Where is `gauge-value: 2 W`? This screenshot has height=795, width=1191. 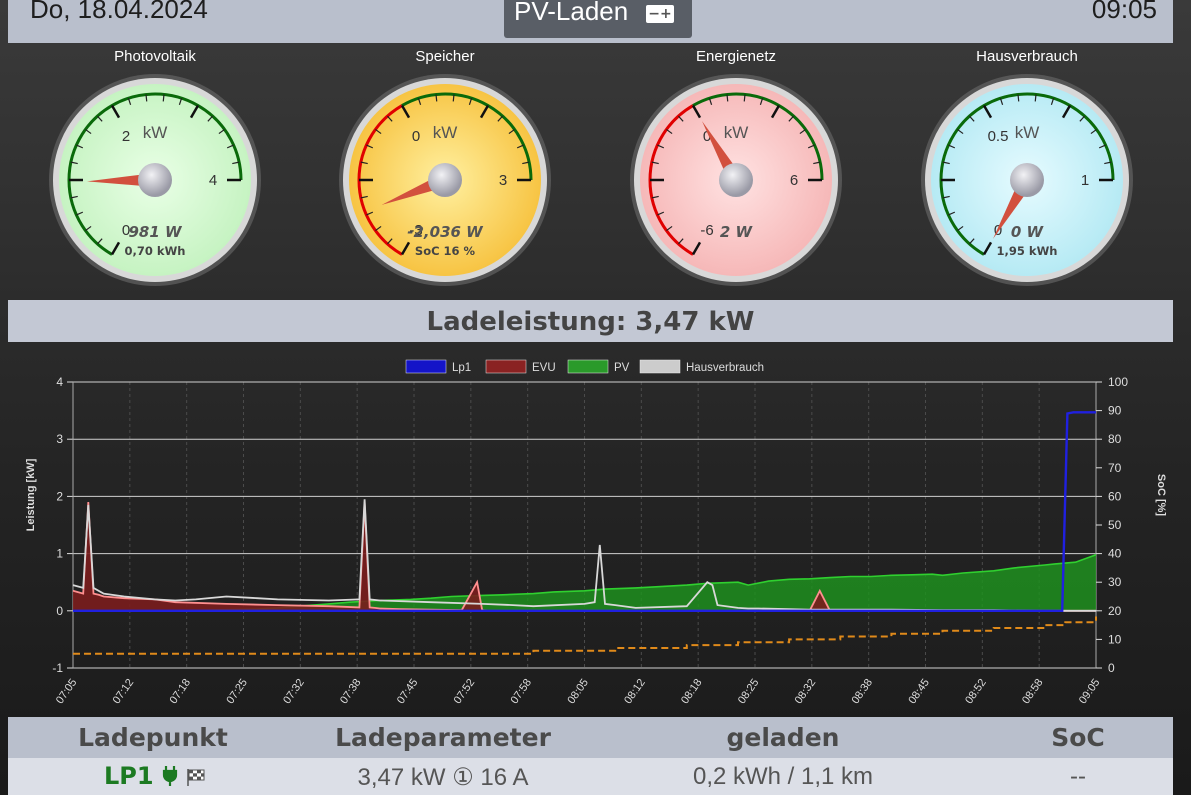 gauge-value: 2 W is located at coordinates (737, 232).